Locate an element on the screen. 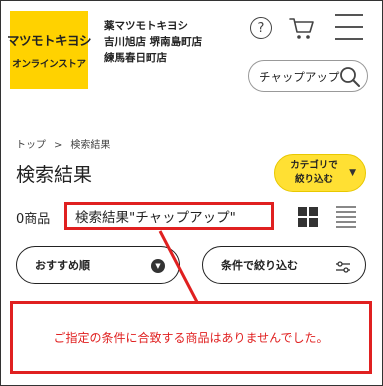  breadcrumb-home: トップ is located at coordinates (31, 145).